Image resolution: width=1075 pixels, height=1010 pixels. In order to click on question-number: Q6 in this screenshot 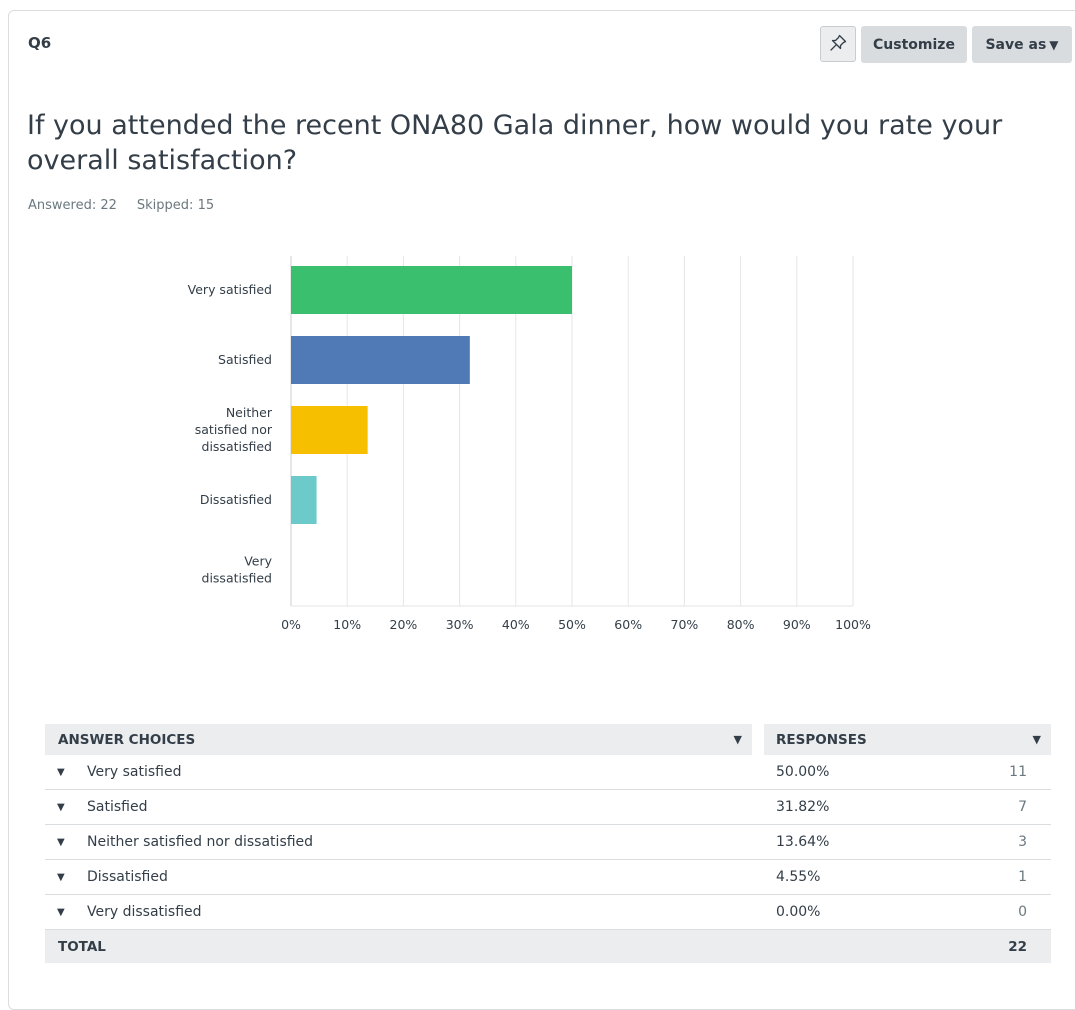, I will do `click(40, 43)`.